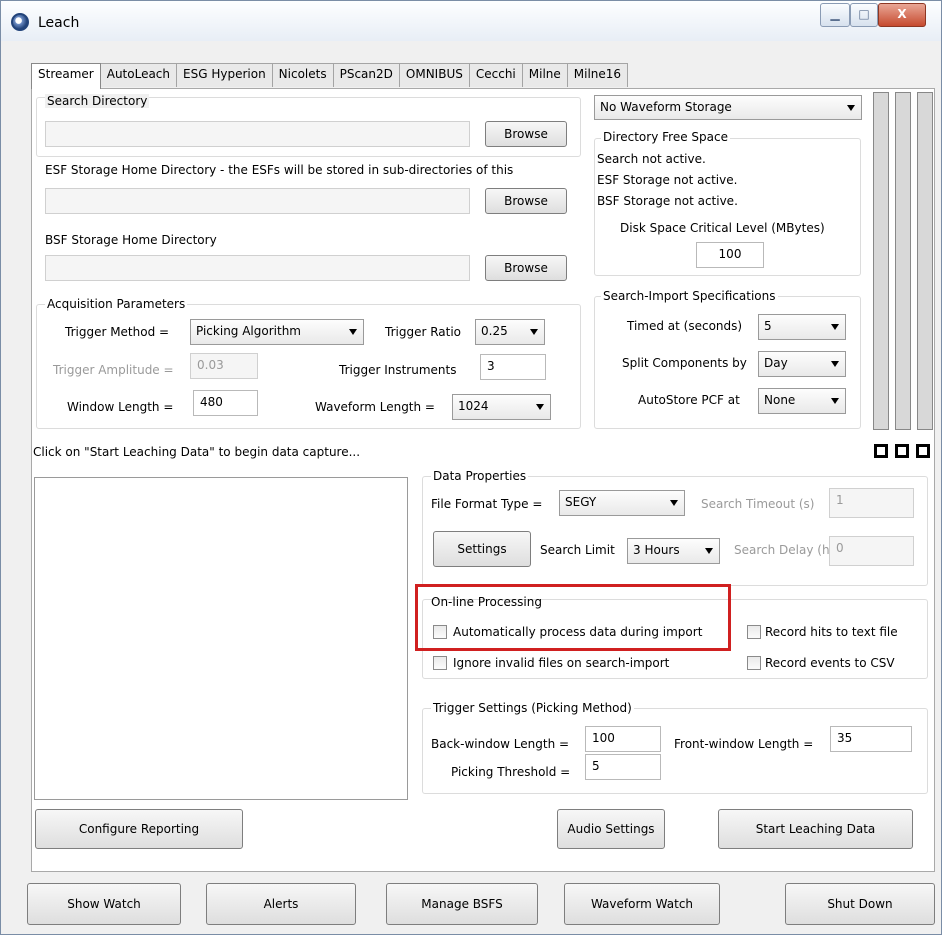 This screenshot has height=935, width=942. I want to click on search-directory-field, so click(257, 134).